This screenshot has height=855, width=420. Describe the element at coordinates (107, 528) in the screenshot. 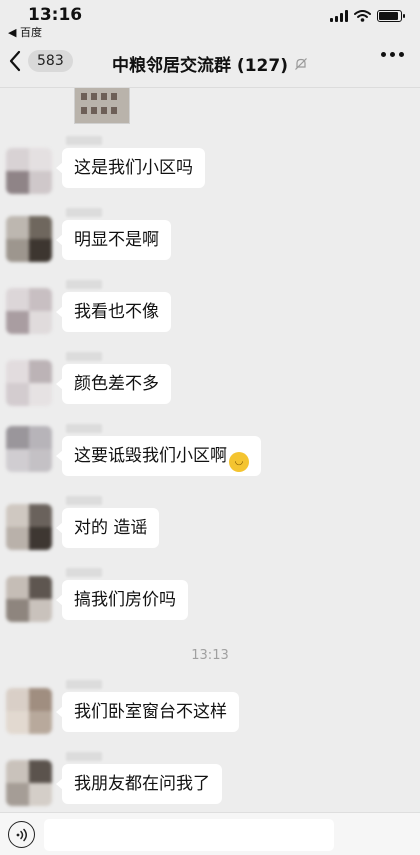

I see `message-bubble: 对的 造谣` at that location.